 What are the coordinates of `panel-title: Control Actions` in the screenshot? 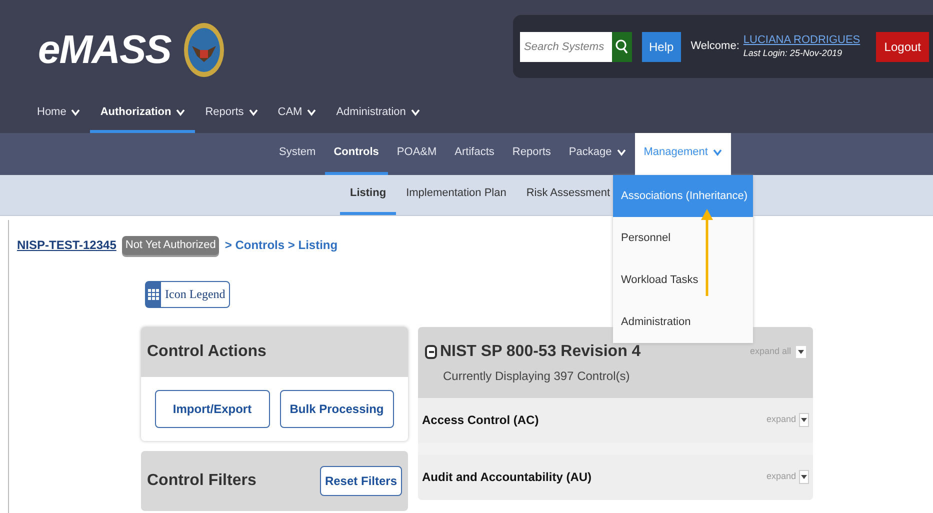 It's located at (206, 352).